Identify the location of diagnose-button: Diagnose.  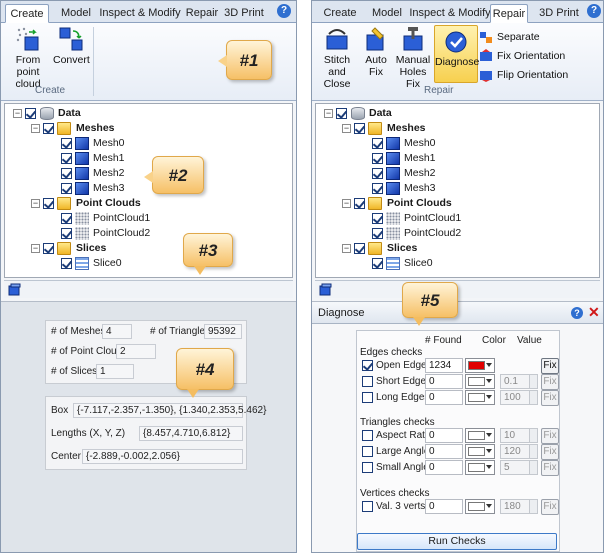
(456, 54).